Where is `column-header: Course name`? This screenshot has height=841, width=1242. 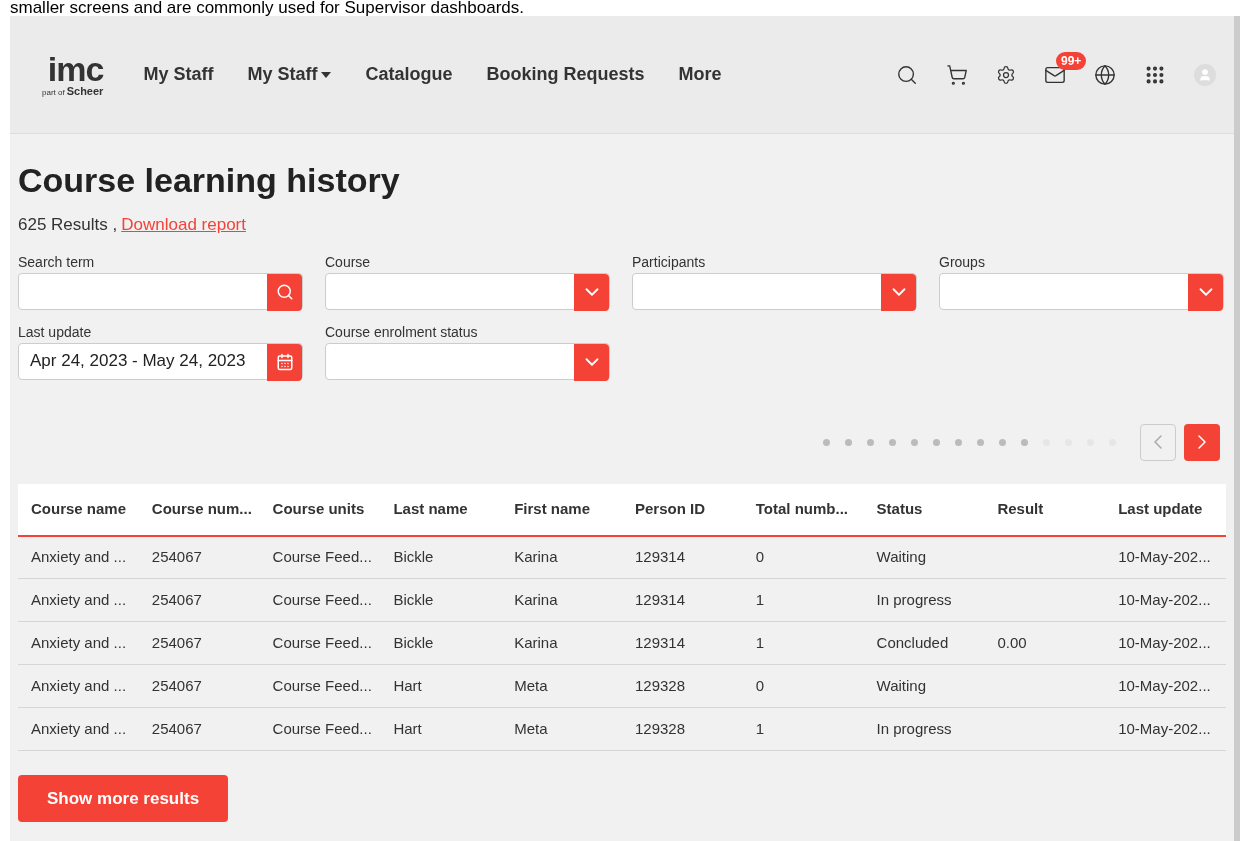 column-header: Course name is located at coordinates (78, 509).